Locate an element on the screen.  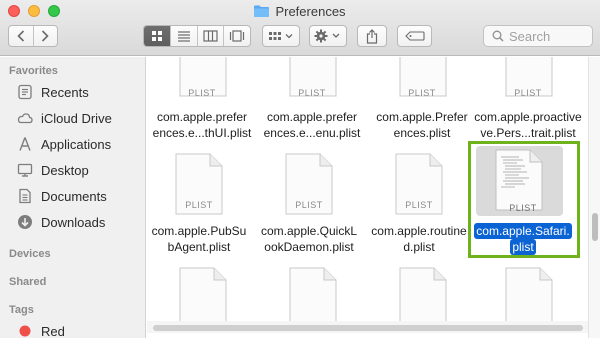
column-view-button is located at coordinates (210, 36).